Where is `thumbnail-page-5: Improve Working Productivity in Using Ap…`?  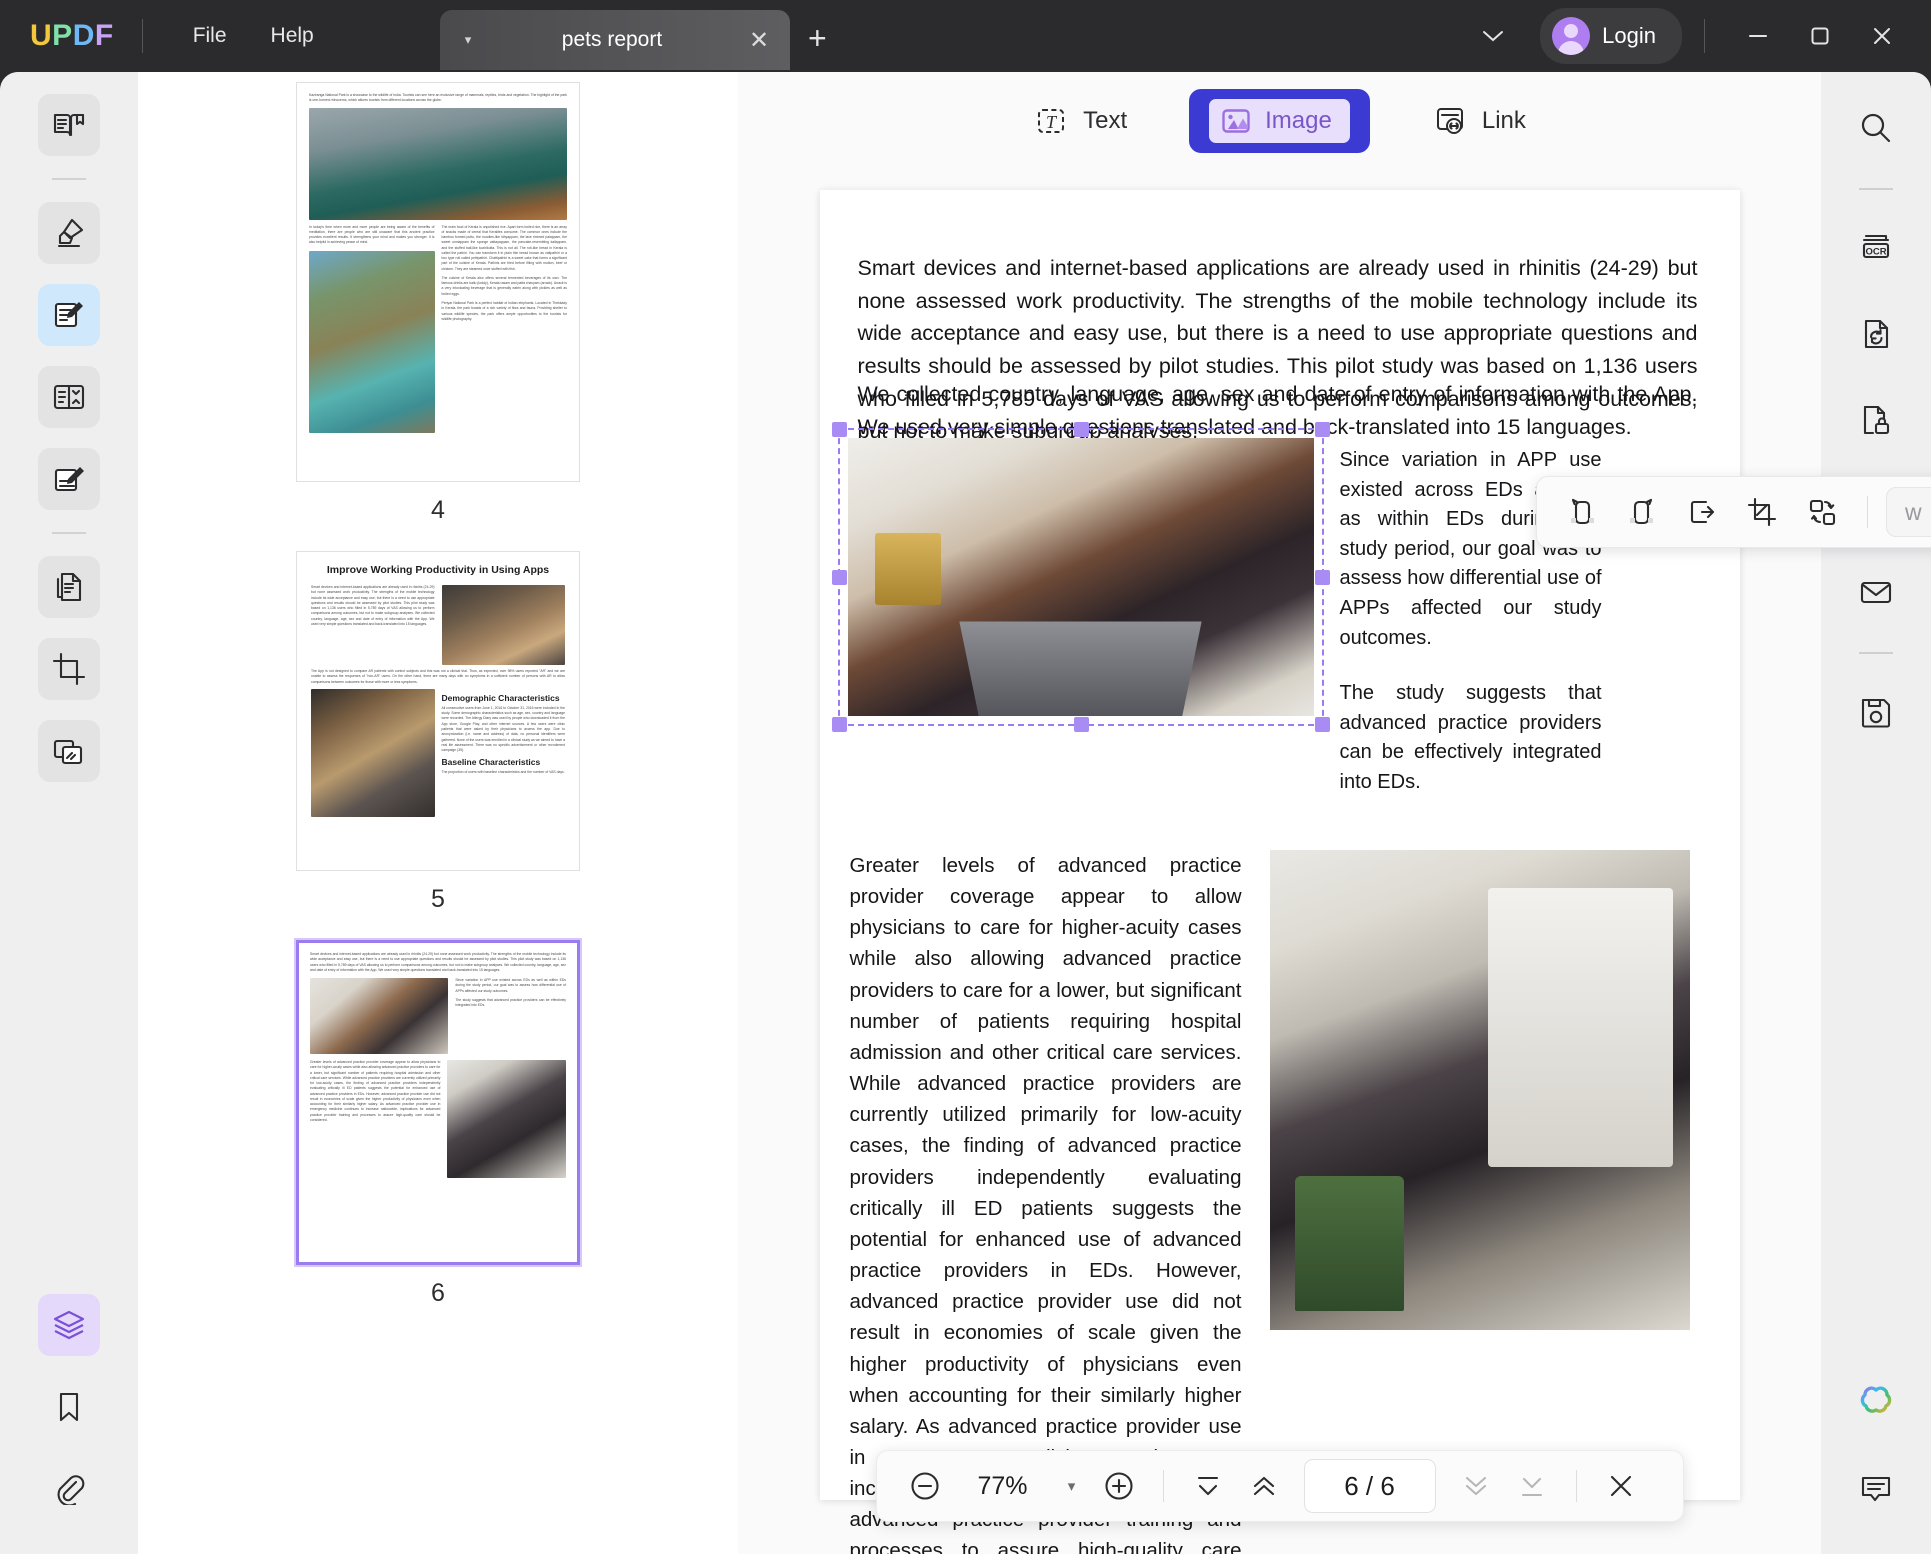
thumbnail-page-5: Improve Working Productivity in Using Ap… is located at coordinates (438, 711).